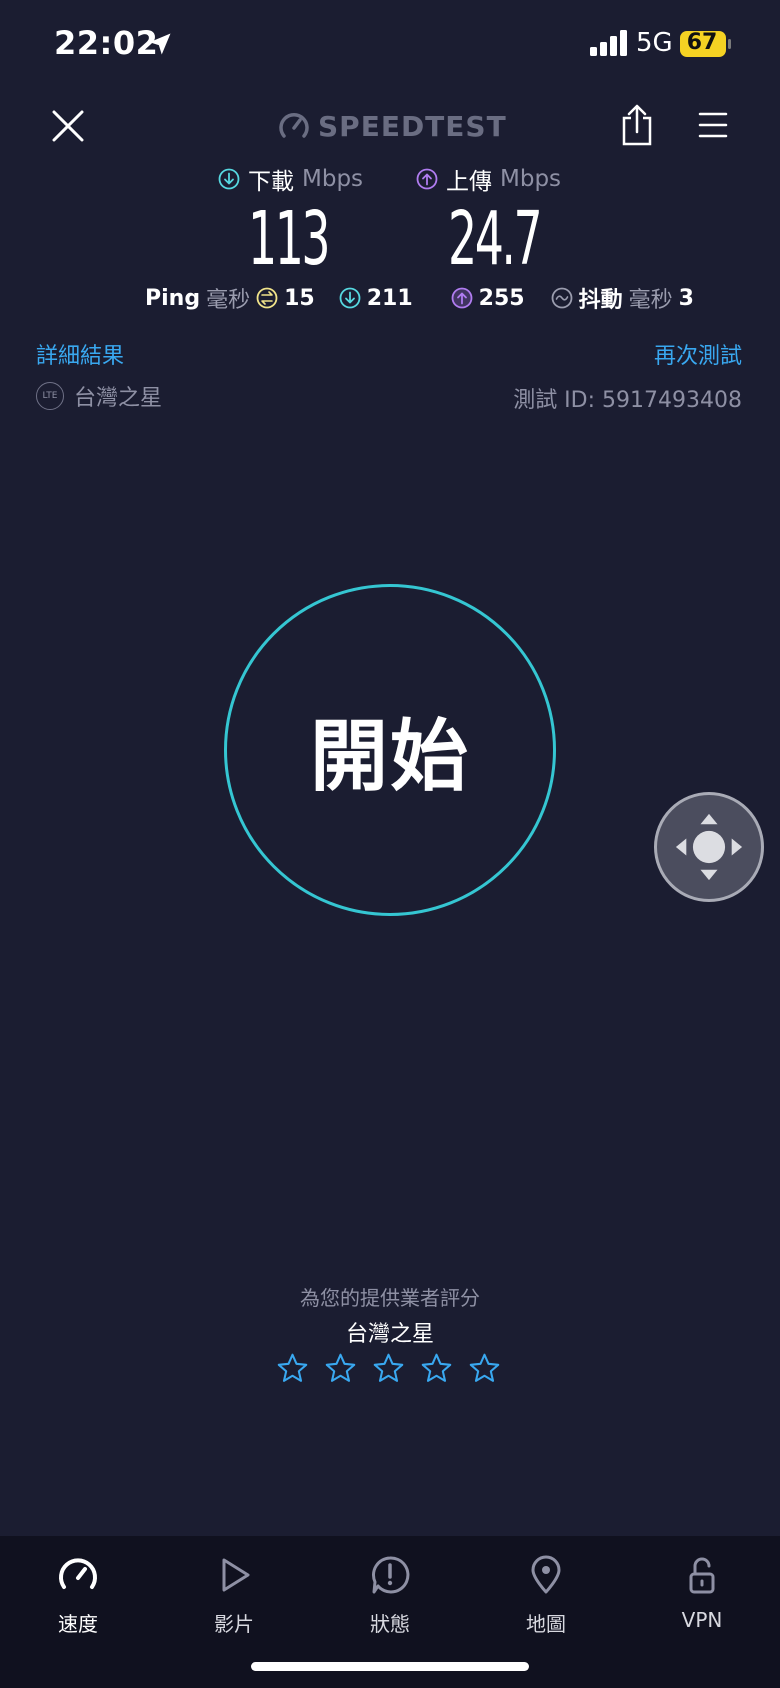 The width and height of the screenshot is (780, 1688). I want to click on jitter-icon, so click(561, 298).